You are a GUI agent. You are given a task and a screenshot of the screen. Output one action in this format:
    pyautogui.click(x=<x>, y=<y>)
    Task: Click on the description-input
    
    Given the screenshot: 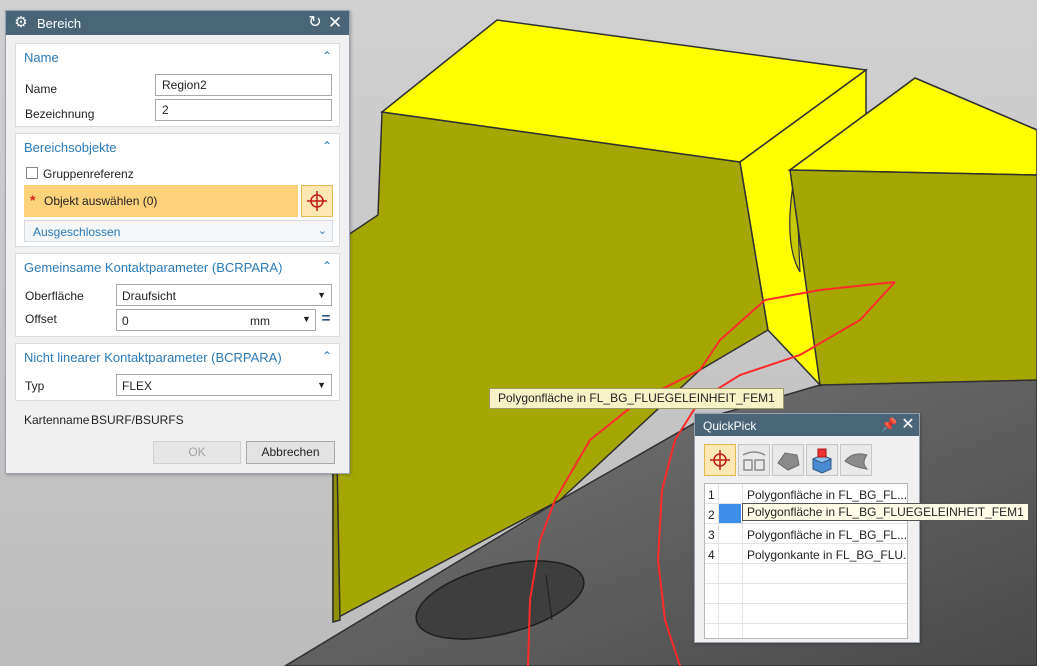 What is the action you would take?
    pyautogui.click(x=243, y=110)
    